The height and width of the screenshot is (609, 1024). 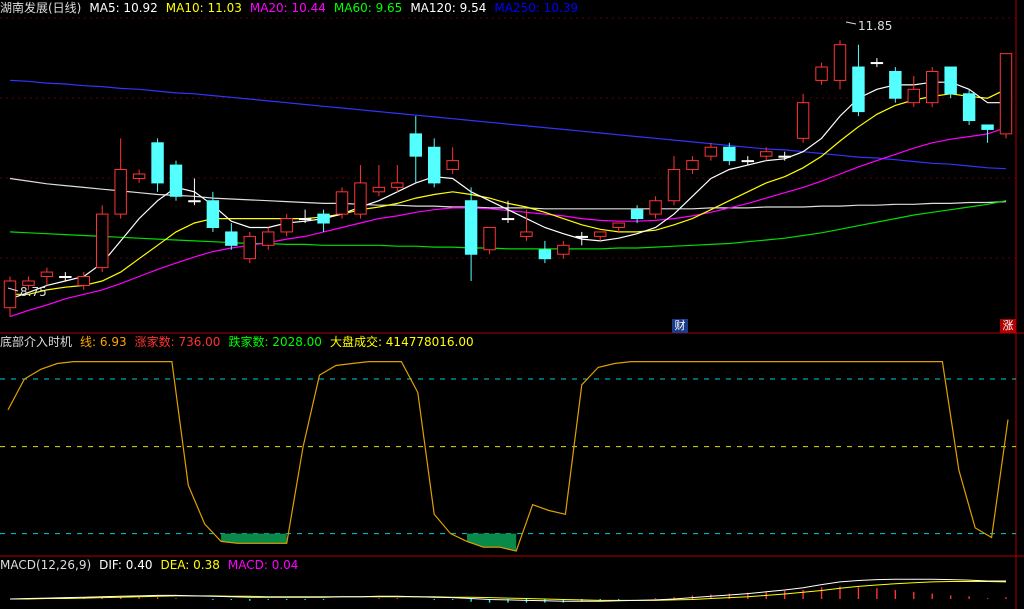 I want to click on macd-panel, so click(x=508, y=590).